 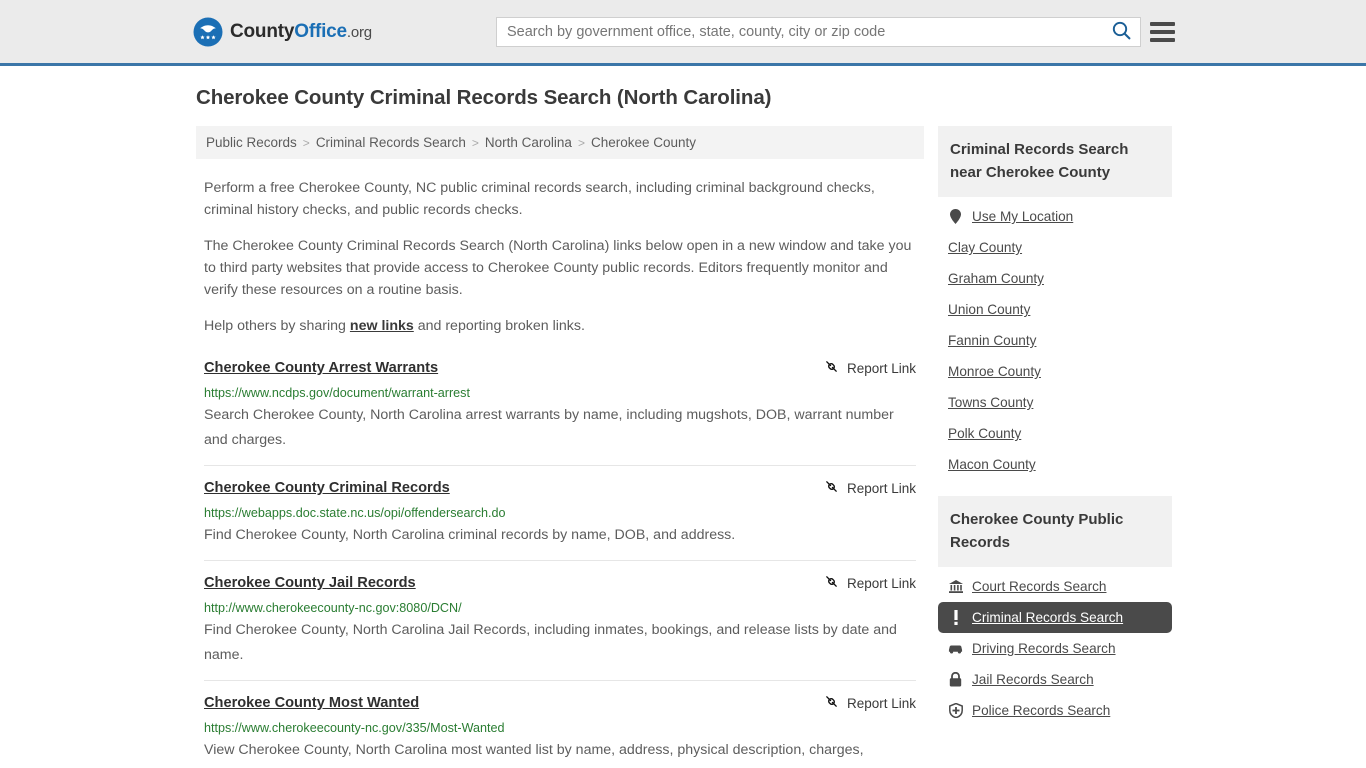 I want to click on sidebar-item-label: Fannin County, so click(x=992, y=340).